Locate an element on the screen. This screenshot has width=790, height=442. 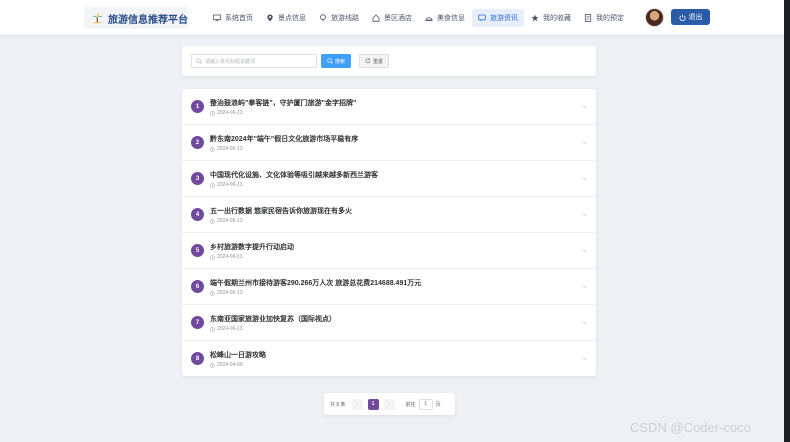
nav-item-attractions: 景点信息 is located at coordinates (286, 18).